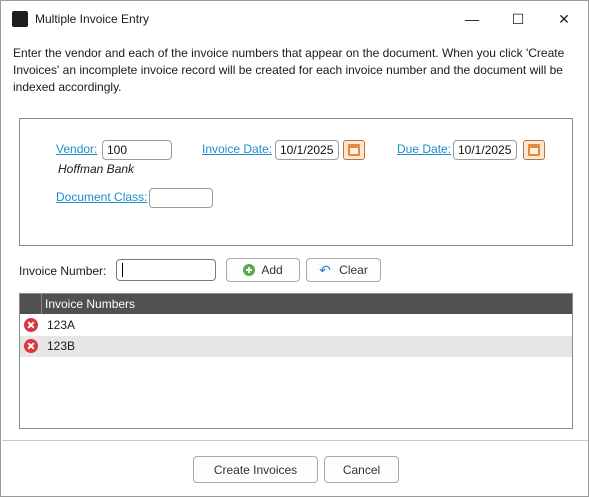  I want to click on add-icon, so click(249, 270).